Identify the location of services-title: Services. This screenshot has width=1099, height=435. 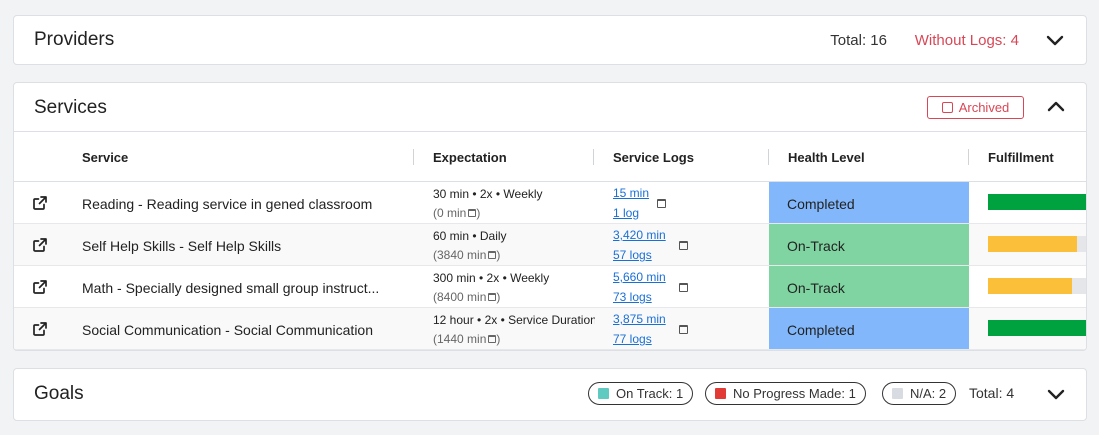
(70, 107).